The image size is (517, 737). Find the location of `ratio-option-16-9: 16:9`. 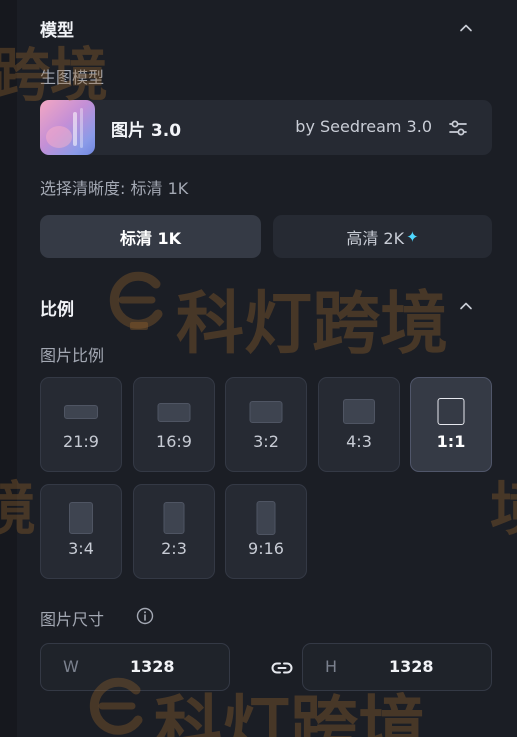

ratio-option-16-9: 16:9 is located at coordinates (174, 424).